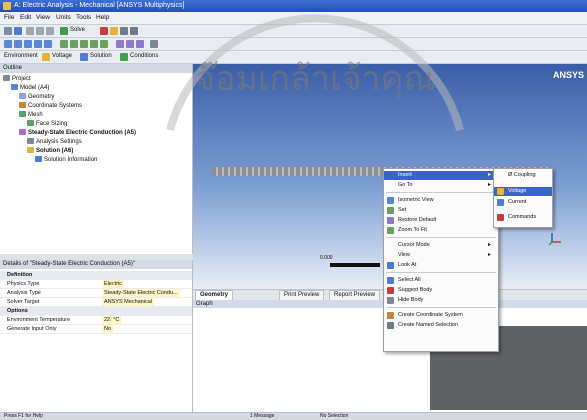  Describe the element at coordinates (66, 160) in the screenshot. I see `tree-item-solution-information: Solution Information` at that location.